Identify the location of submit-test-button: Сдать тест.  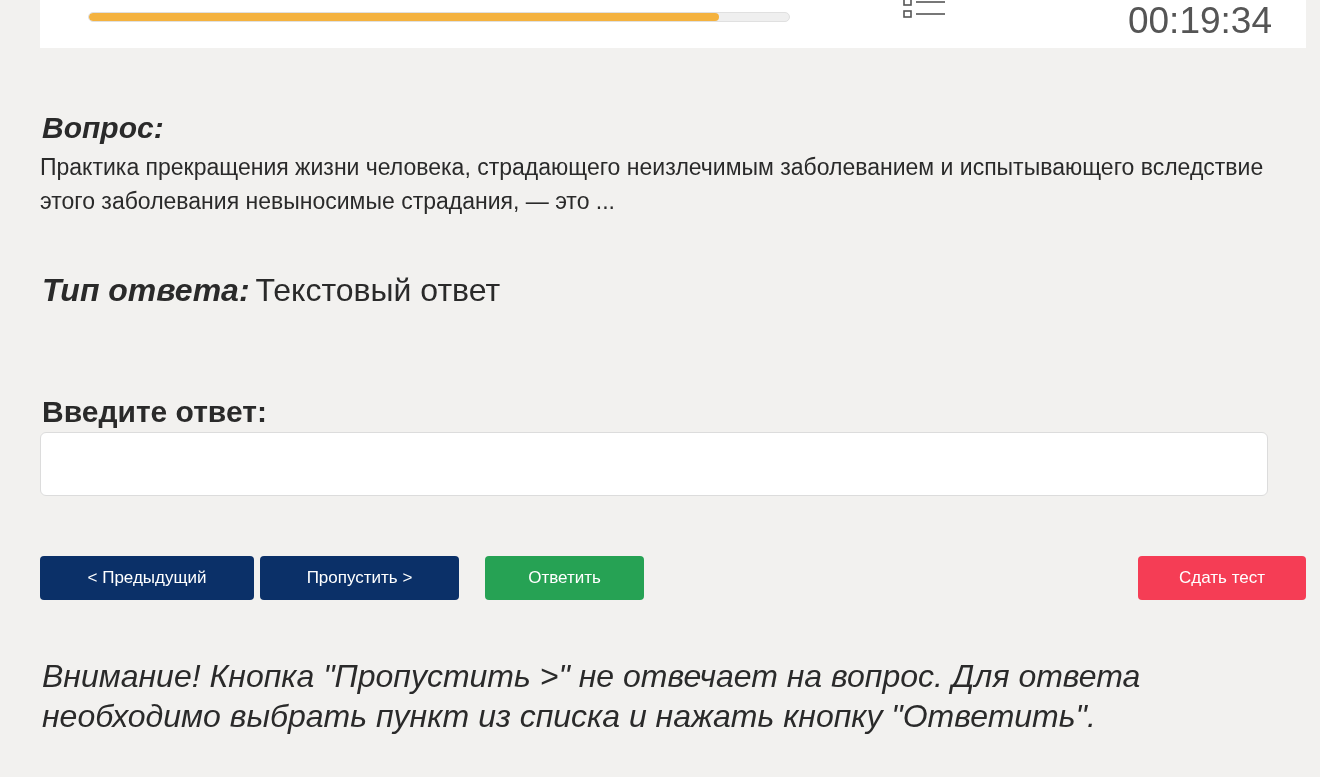
(1222, 578).